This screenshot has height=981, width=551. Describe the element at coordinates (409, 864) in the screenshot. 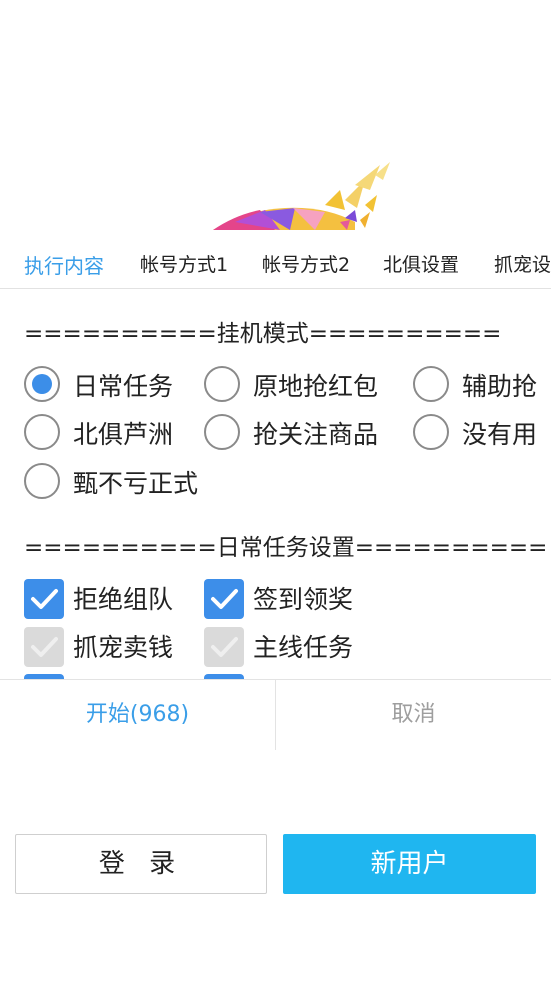

I see `new-user-button: 新用户` at that location.